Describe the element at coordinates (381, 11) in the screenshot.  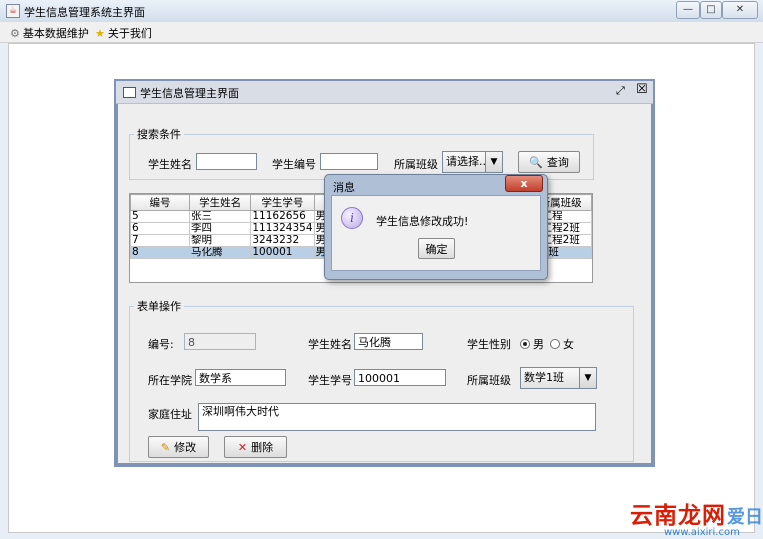
I see `window-titlebar: ☕ 学生信息管理系统主界面 — □ ✕` at that location.